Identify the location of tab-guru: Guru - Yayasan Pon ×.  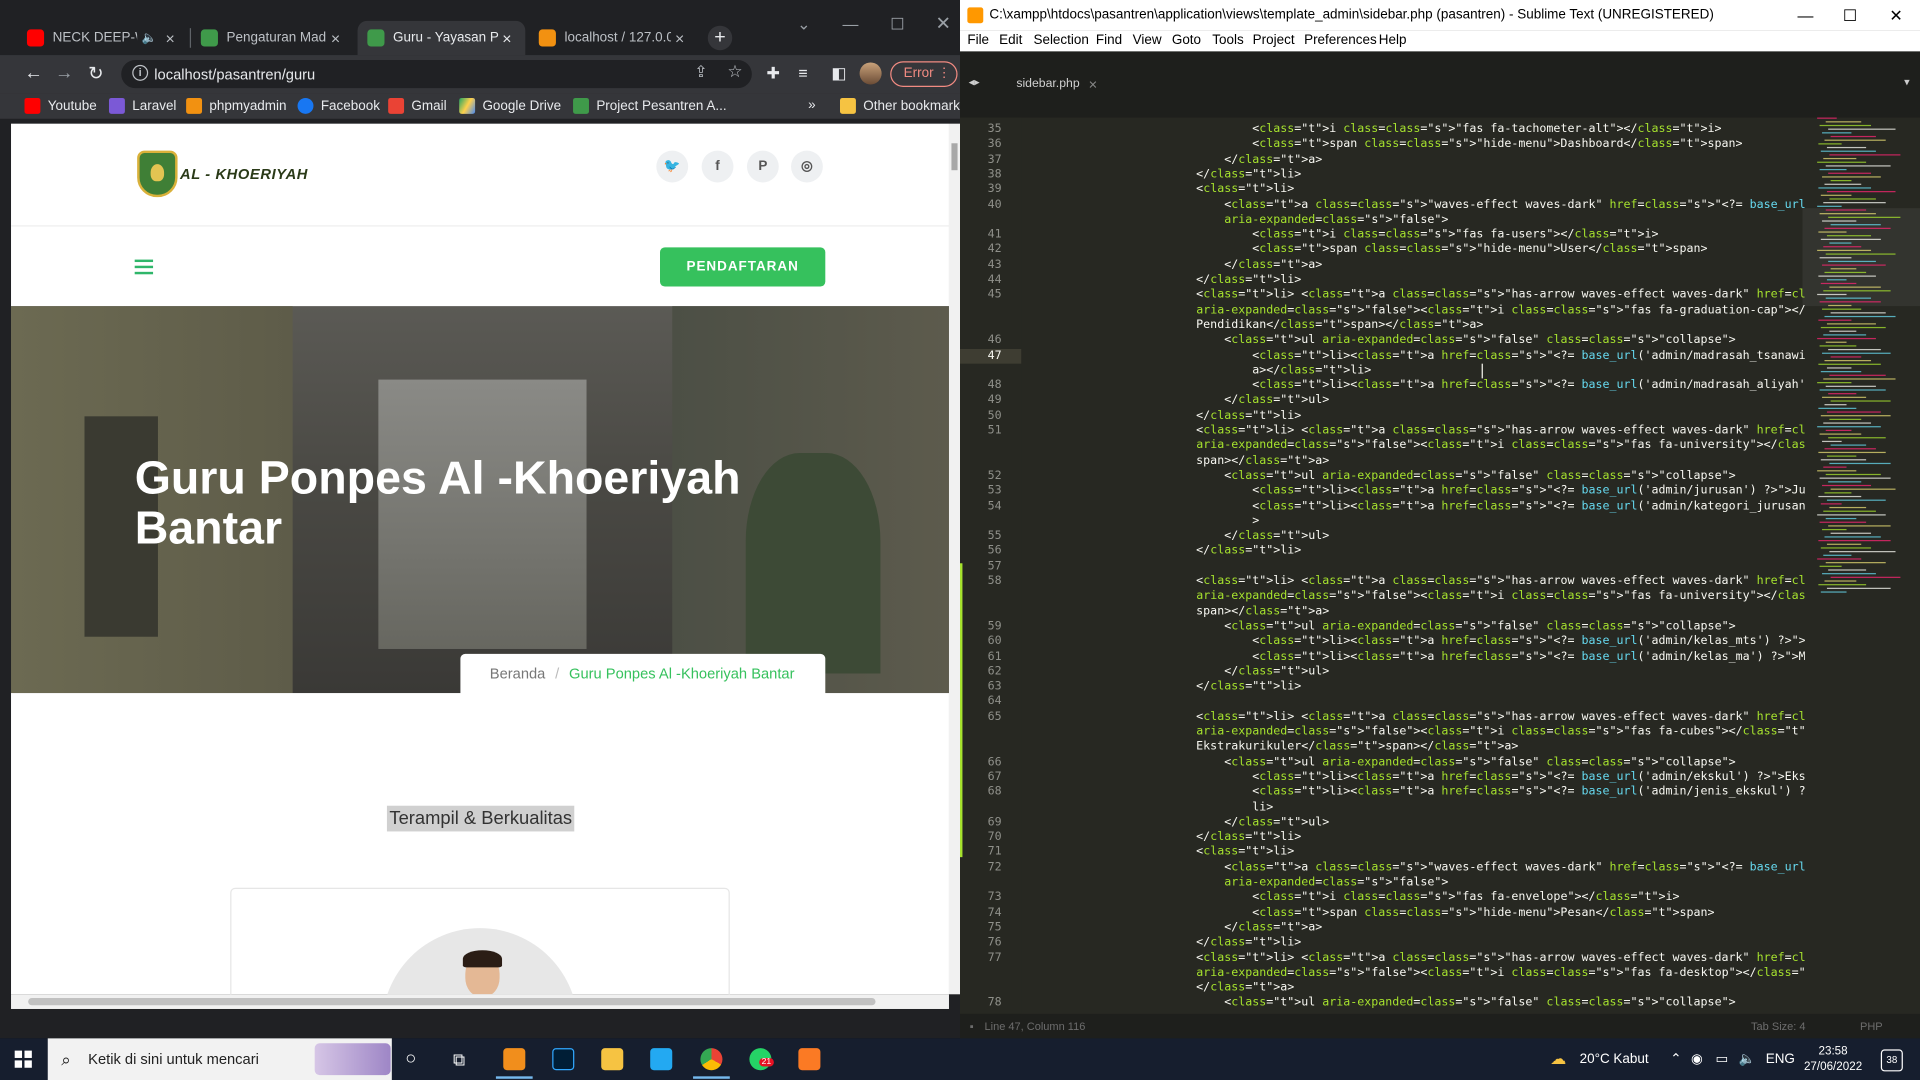
(441, 38).